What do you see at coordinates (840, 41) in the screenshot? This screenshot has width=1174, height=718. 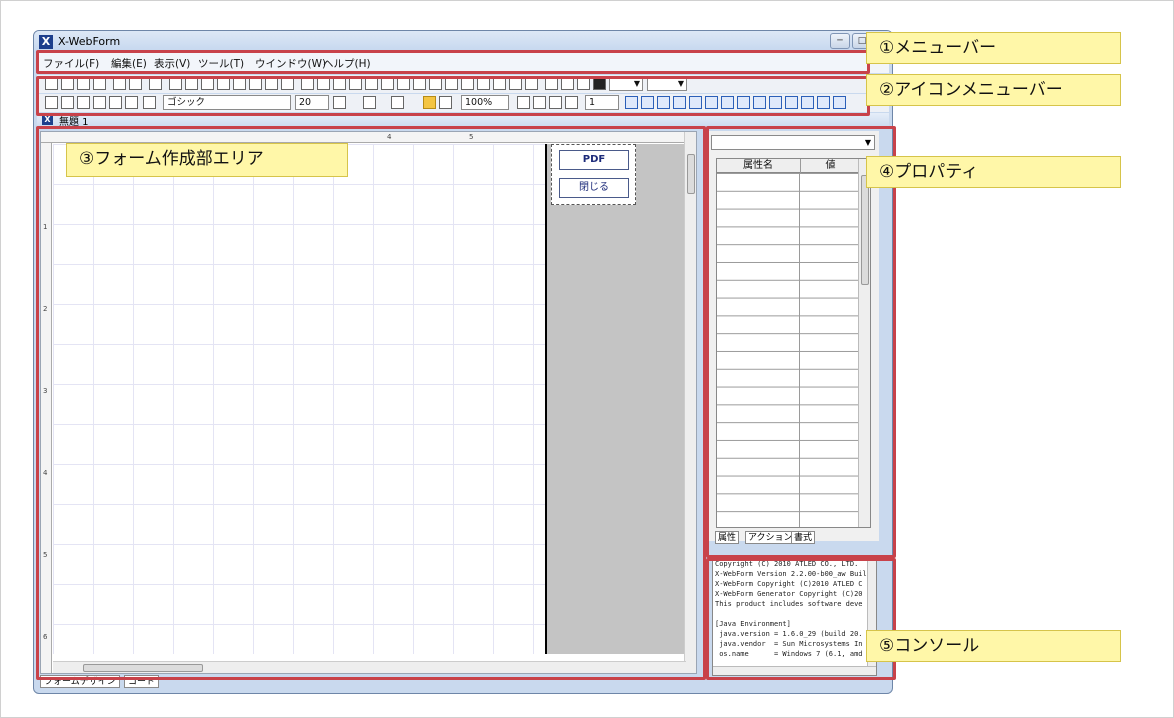 I see `minimize-button: ─` at bounding box center [840, 41].